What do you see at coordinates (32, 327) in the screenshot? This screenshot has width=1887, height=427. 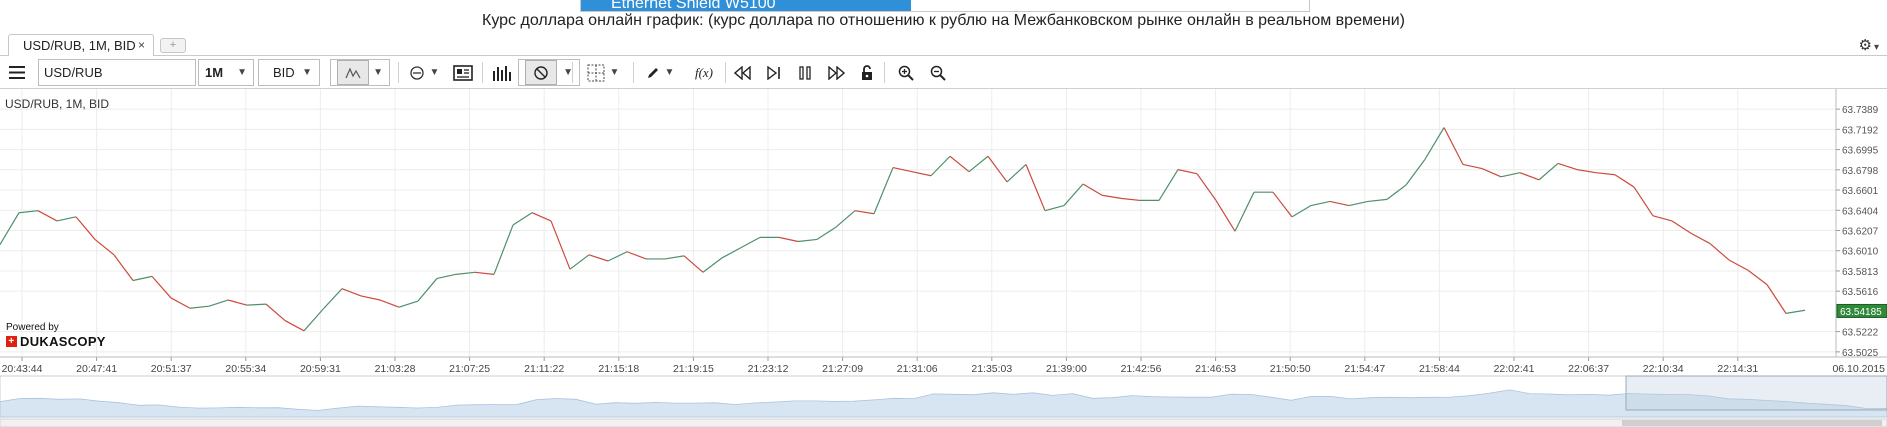 I see `powered-by-label: Powered by` at bounding box center [32, 327].